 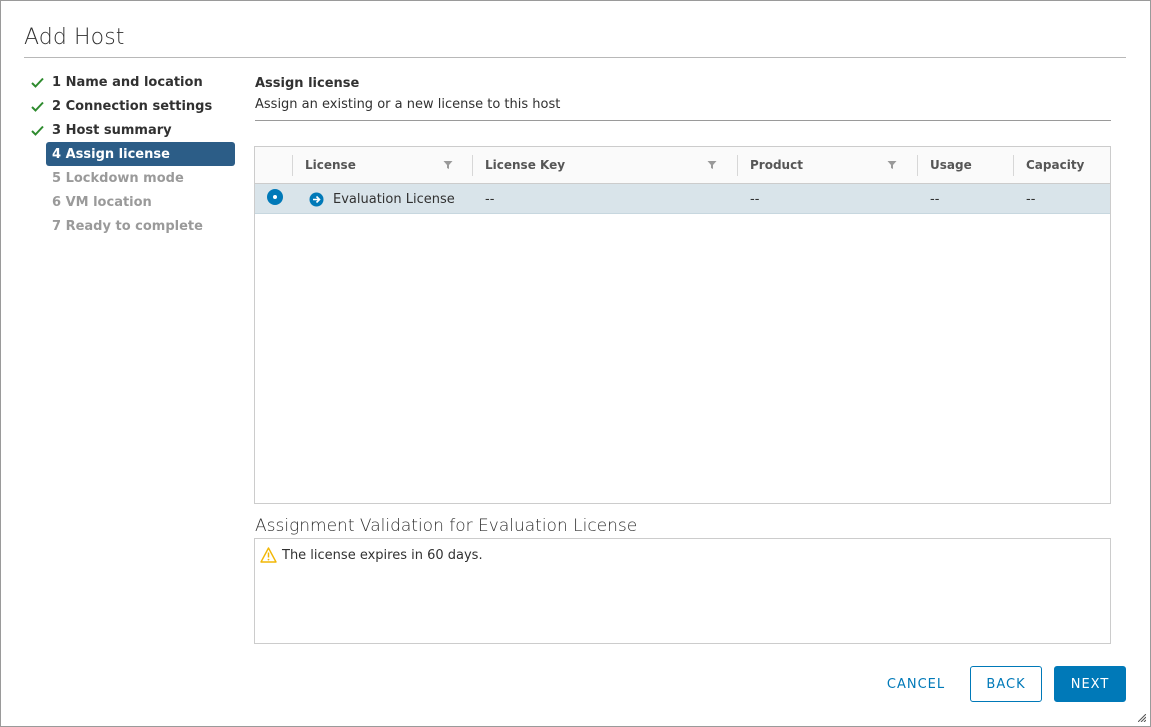 I want to click on column-header-capacity: Capacity, so click(x=1055, y=165).